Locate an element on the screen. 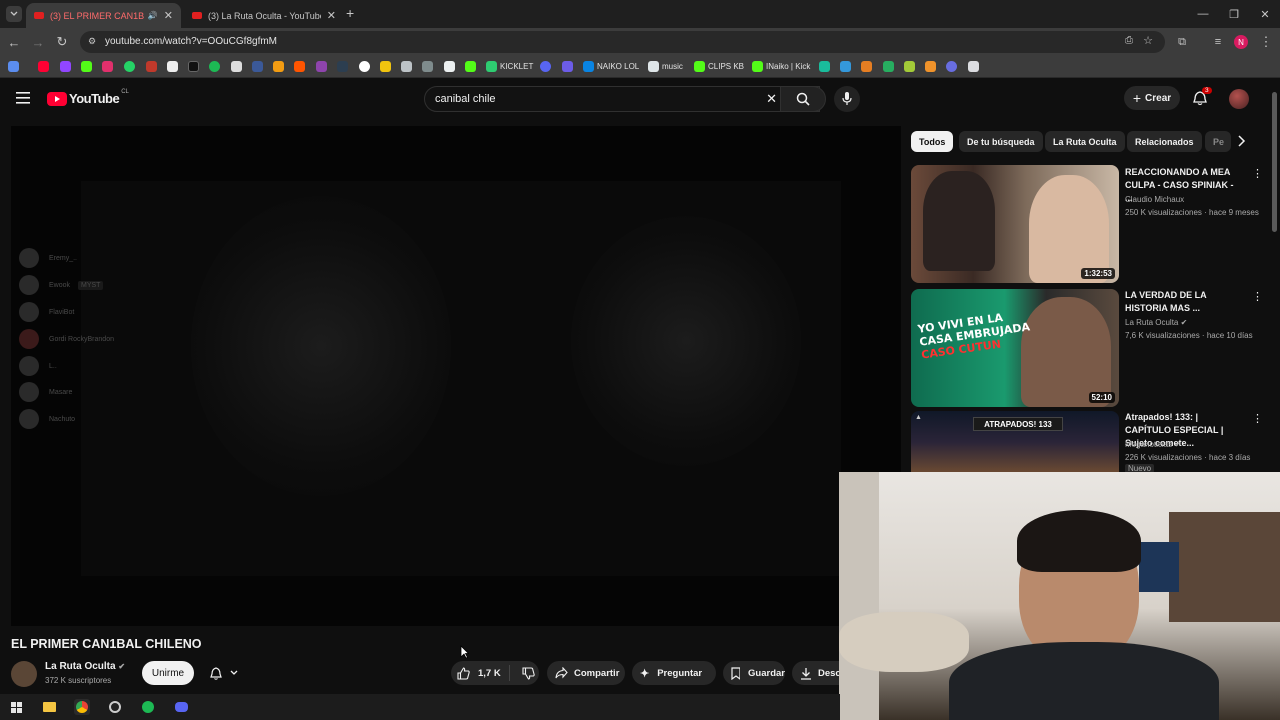 The height and width of the screenshot is (720, 1280). clear-search-icon: ✕ is located at coordinates (771, 99).